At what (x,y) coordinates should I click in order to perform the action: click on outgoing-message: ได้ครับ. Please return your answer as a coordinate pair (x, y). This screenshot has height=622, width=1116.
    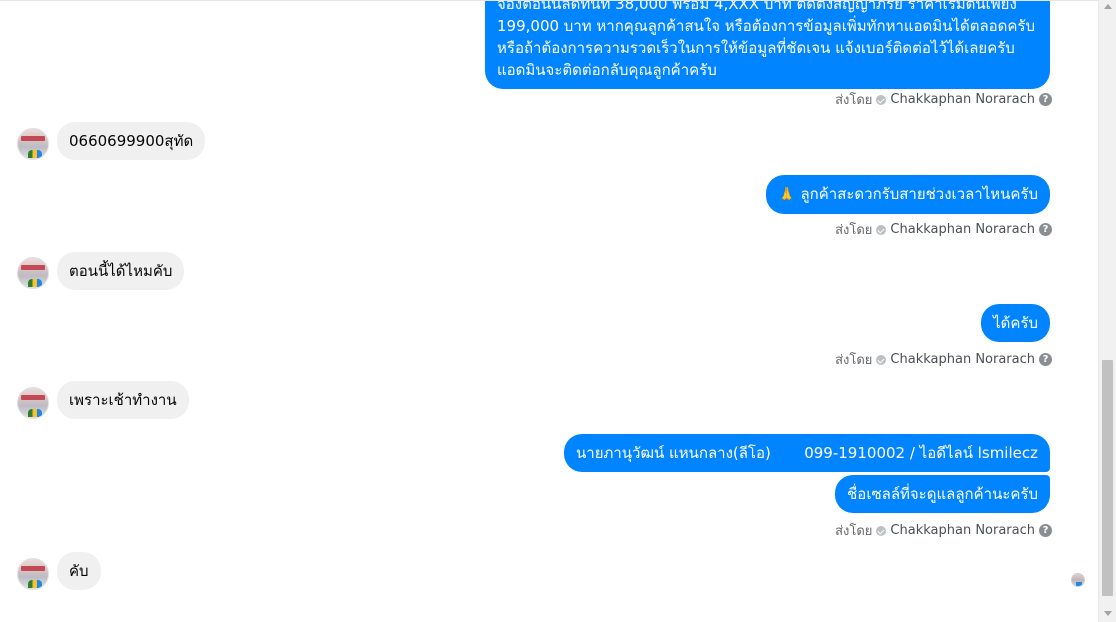
    Looking at the image, I should click on (1015, 323).